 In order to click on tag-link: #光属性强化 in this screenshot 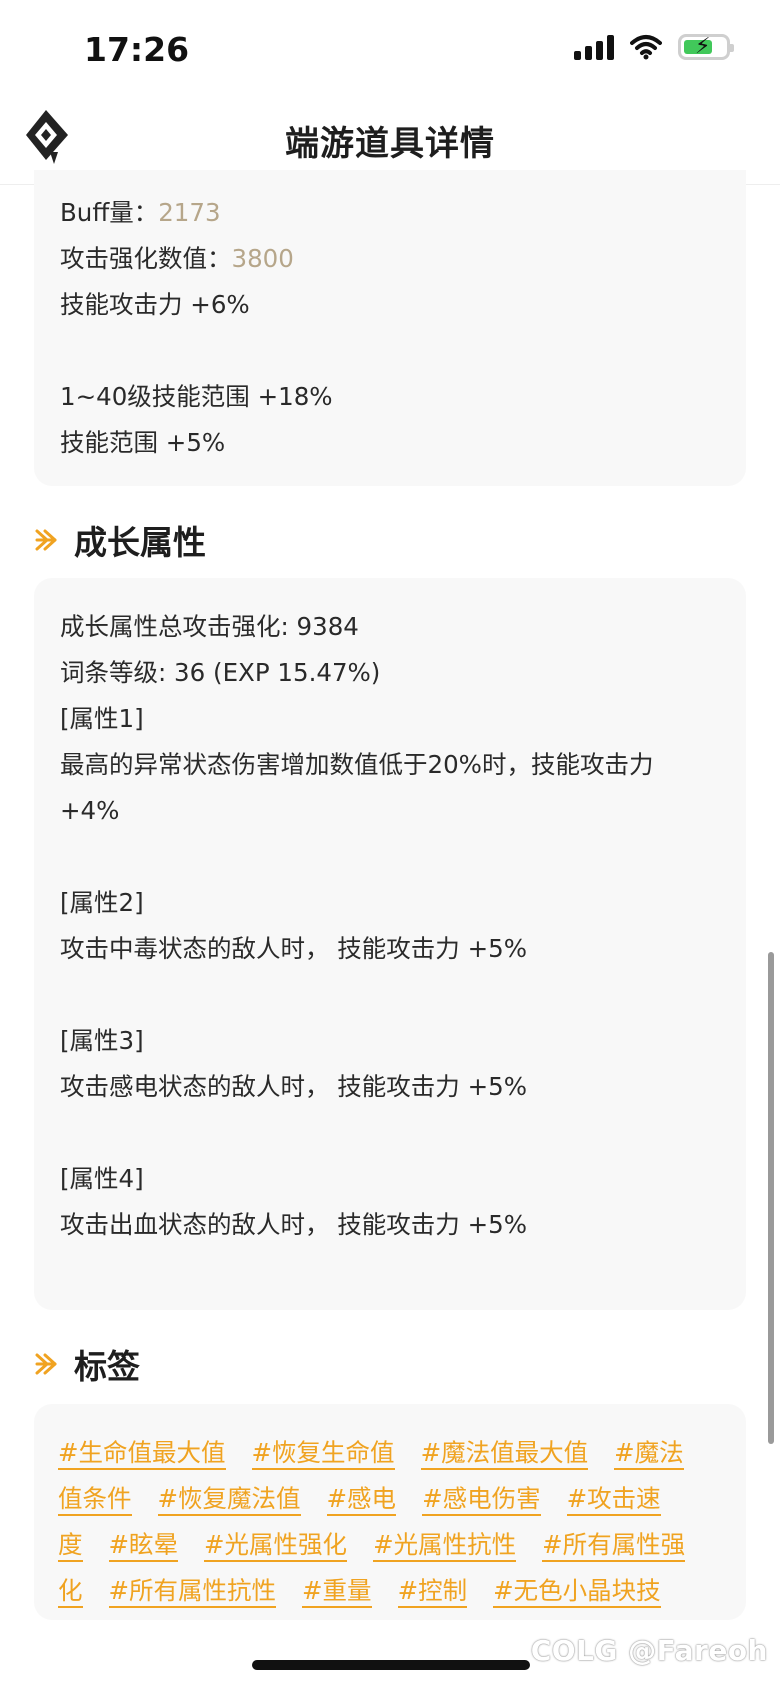, I will do `click(276, 1546)`.